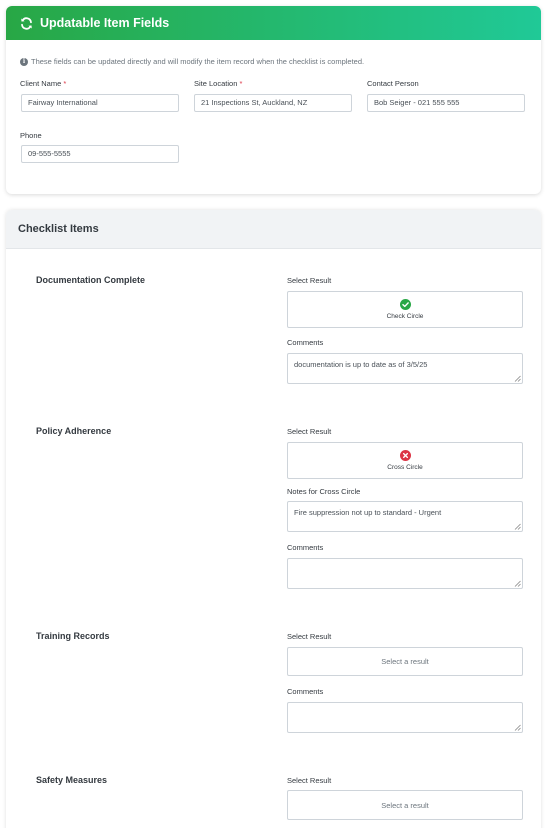  What do you see at coordinates (91, 280) in the screenshot?
I see `item-title-documentation-complete: Documentation Complete` at bounding box center [91, 280].